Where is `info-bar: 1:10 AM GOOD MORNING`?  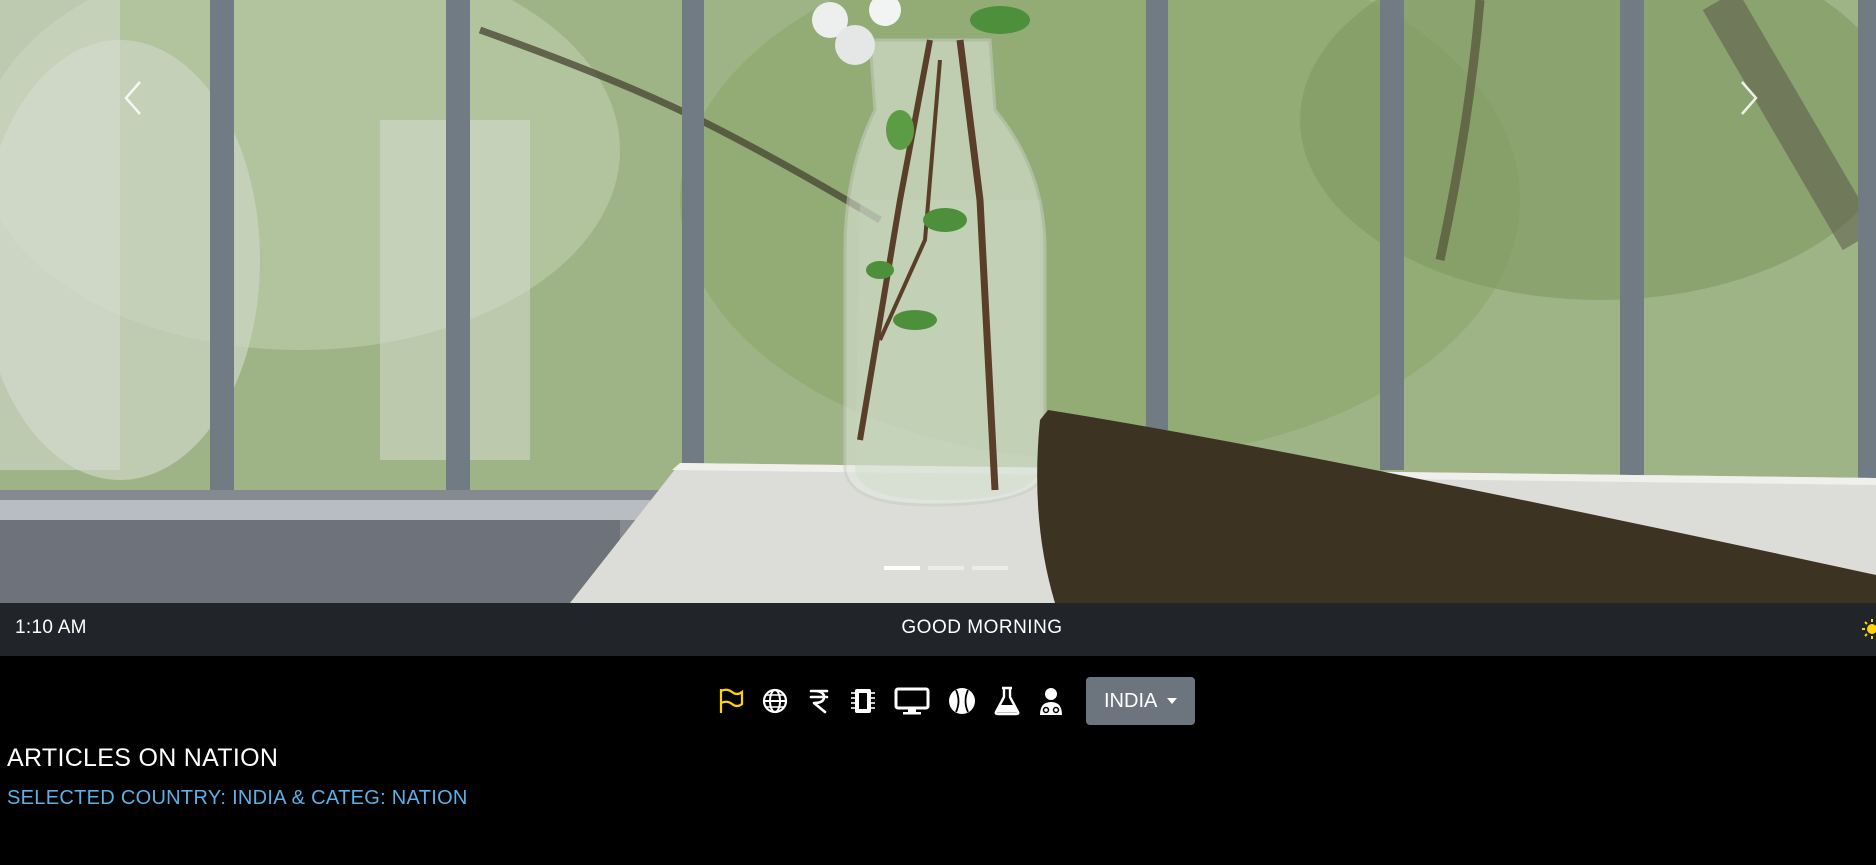
info-bar: 1:10 AM GOOD MORNING is located at coordinates (938, 629).